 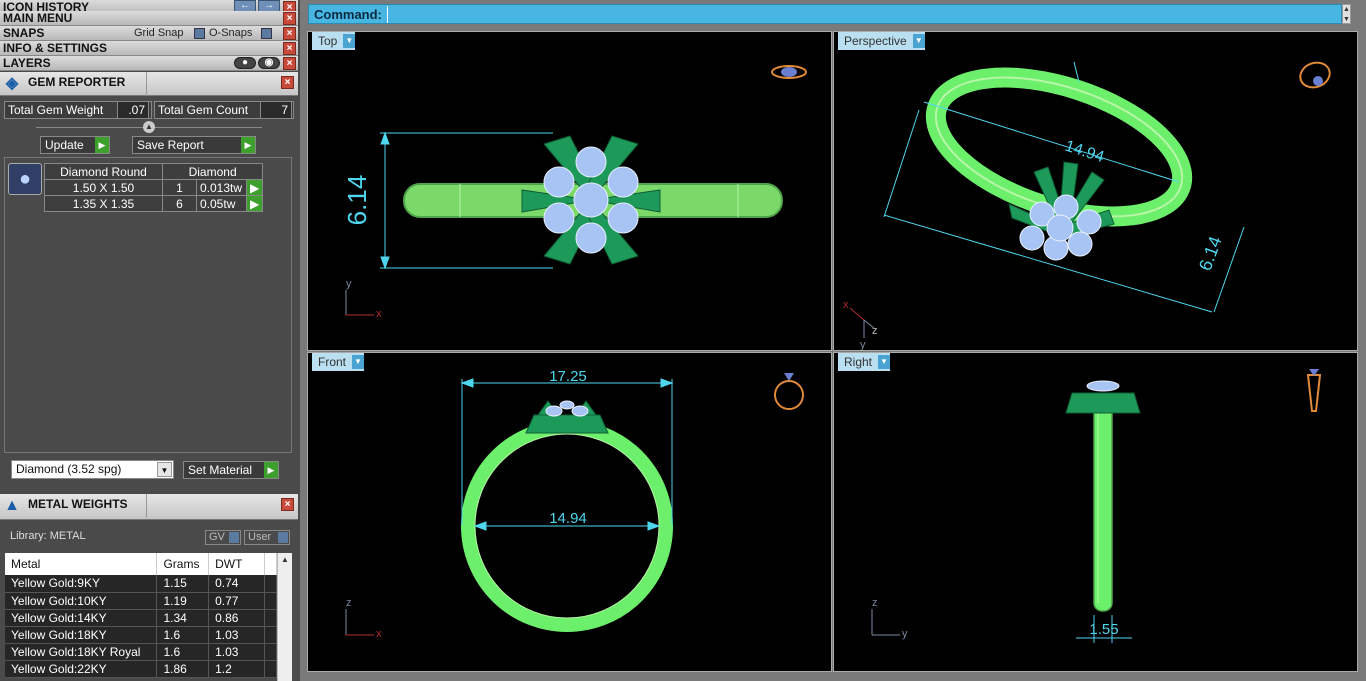 What do you see at coordinates (260, 537) in the screenshot?
I see `user-label: User` at bounding box center [260, 537].